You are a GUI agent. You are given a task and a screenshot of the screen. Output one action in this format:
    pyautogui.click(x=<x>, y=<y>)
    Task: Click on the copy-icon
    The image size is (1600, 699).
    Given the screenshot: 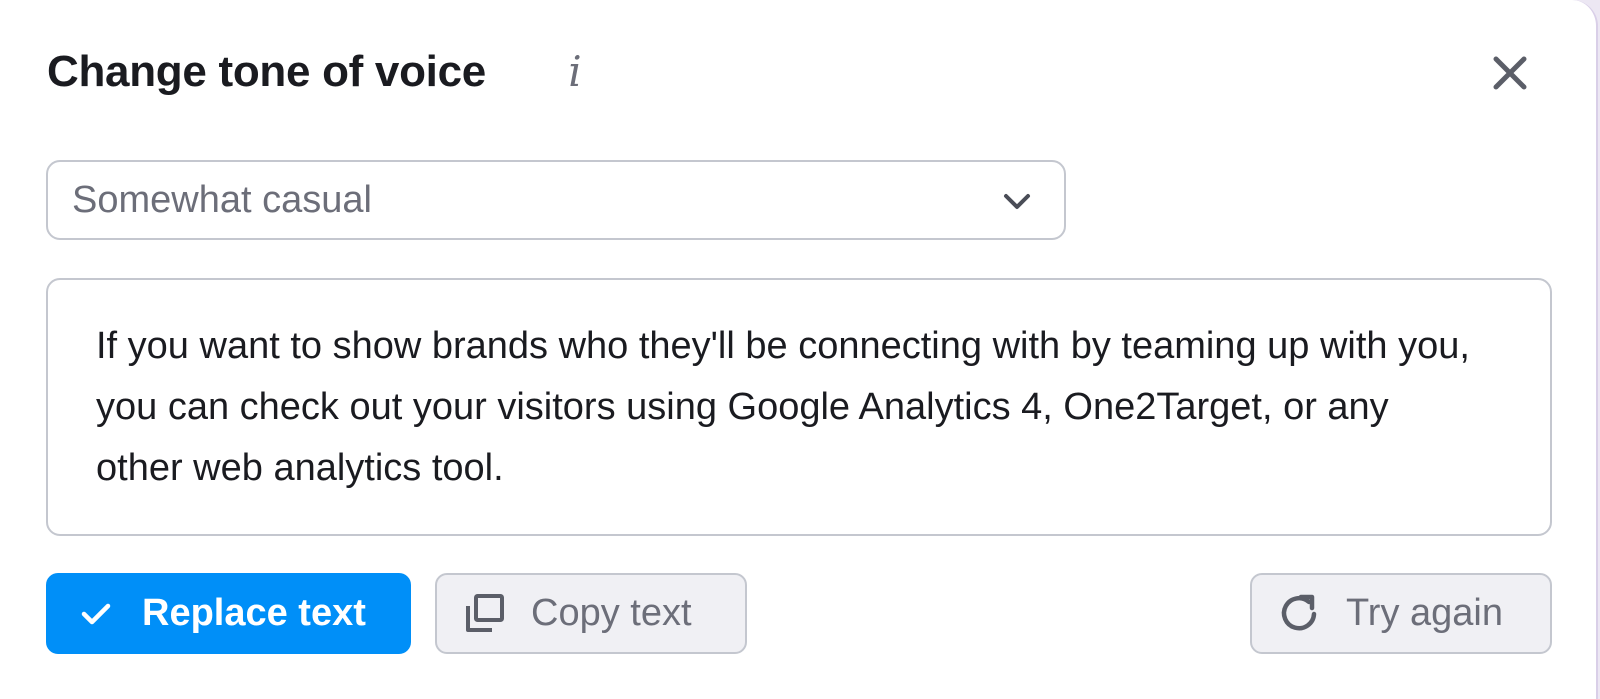 What is the action you would take?
    pyautogui.click(x=485, y=612)
    